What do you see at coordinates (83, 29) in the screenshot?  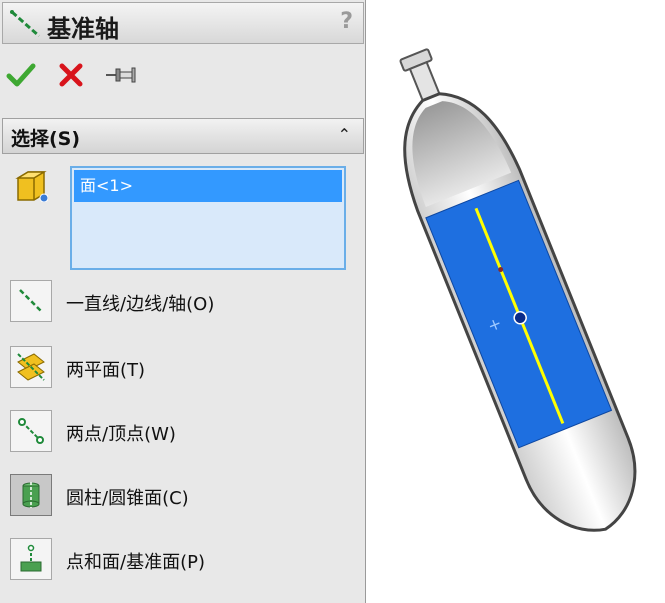 I see `panel-title: 基准轴` at bounding box center [83, 29].